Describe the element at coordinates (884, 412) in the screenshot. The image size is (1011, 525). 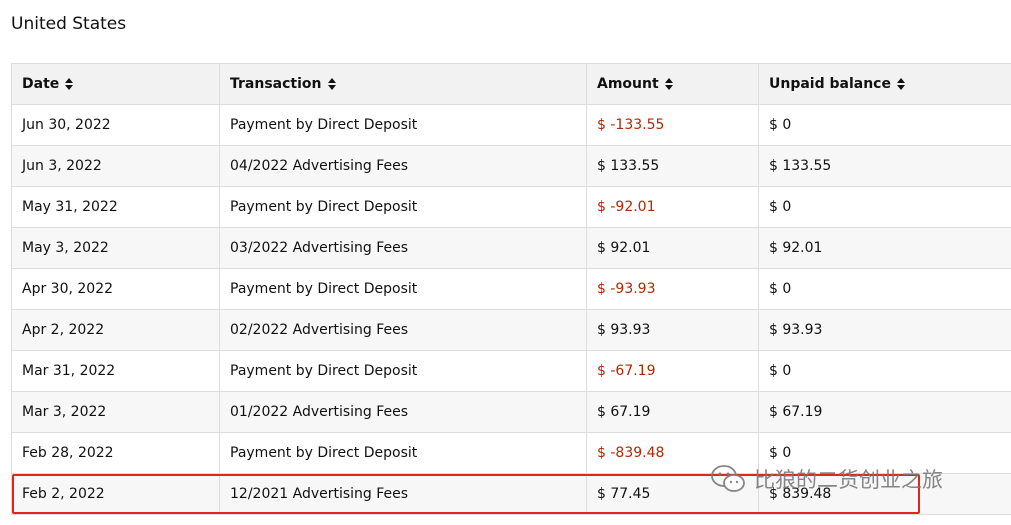
I see `cell-unpaid-balance: $ 67.19` at that location.